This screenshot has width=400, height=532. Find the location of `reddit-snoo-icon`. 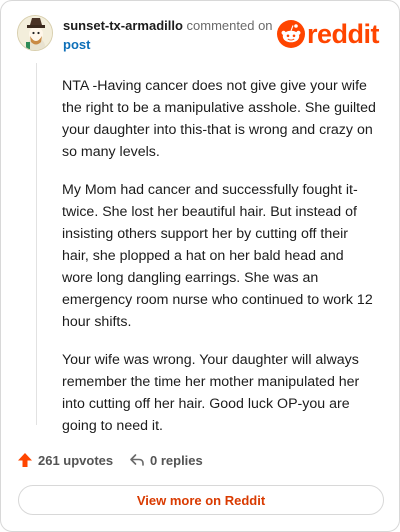

reddit-snoo-icon is located at coordinates (291, 34).